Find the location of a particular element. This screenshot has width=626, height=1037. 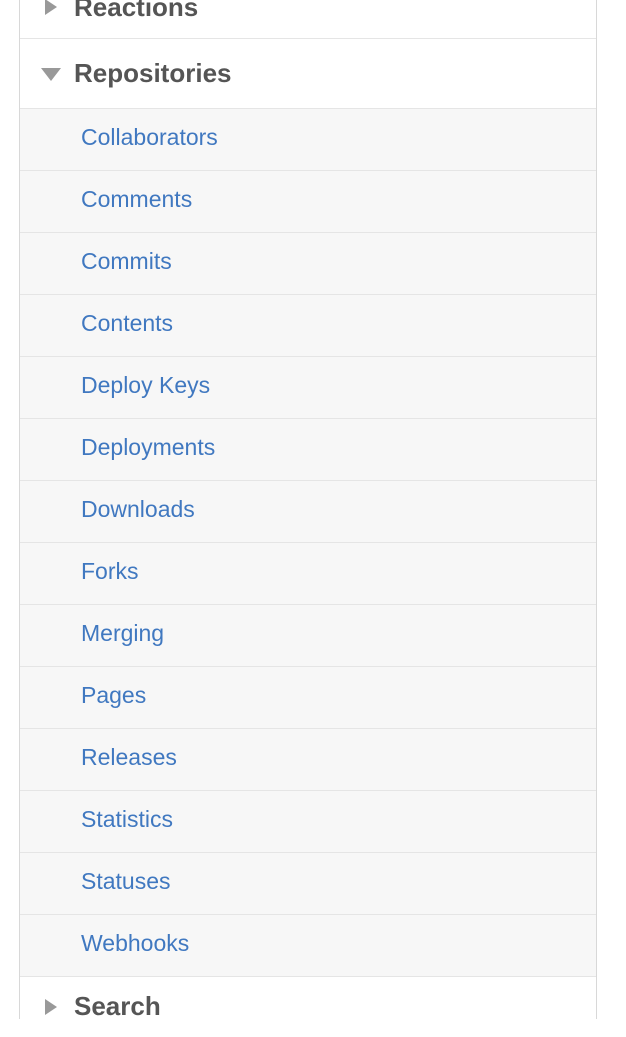

sub-item-link: Webhooks is located at coordinates (135, 943).